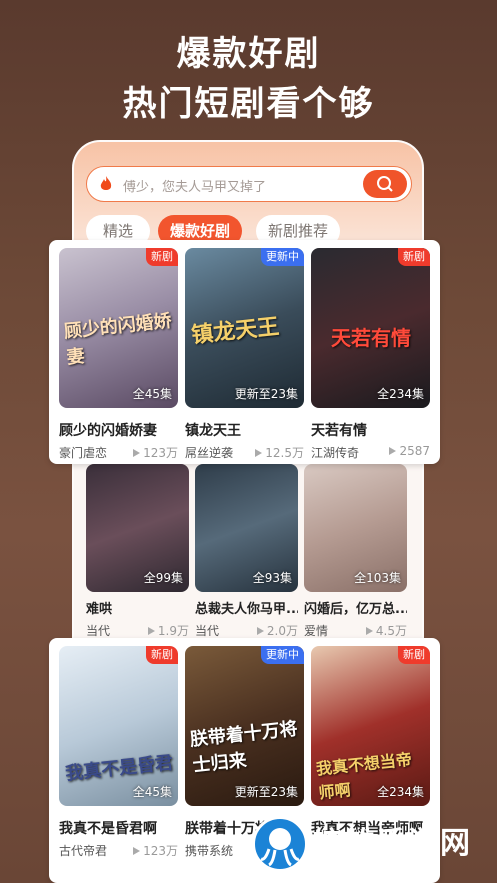 The height and width of the screenshot is (883, 497). I want to click on view-count: 4.5万, so click(386, 630).